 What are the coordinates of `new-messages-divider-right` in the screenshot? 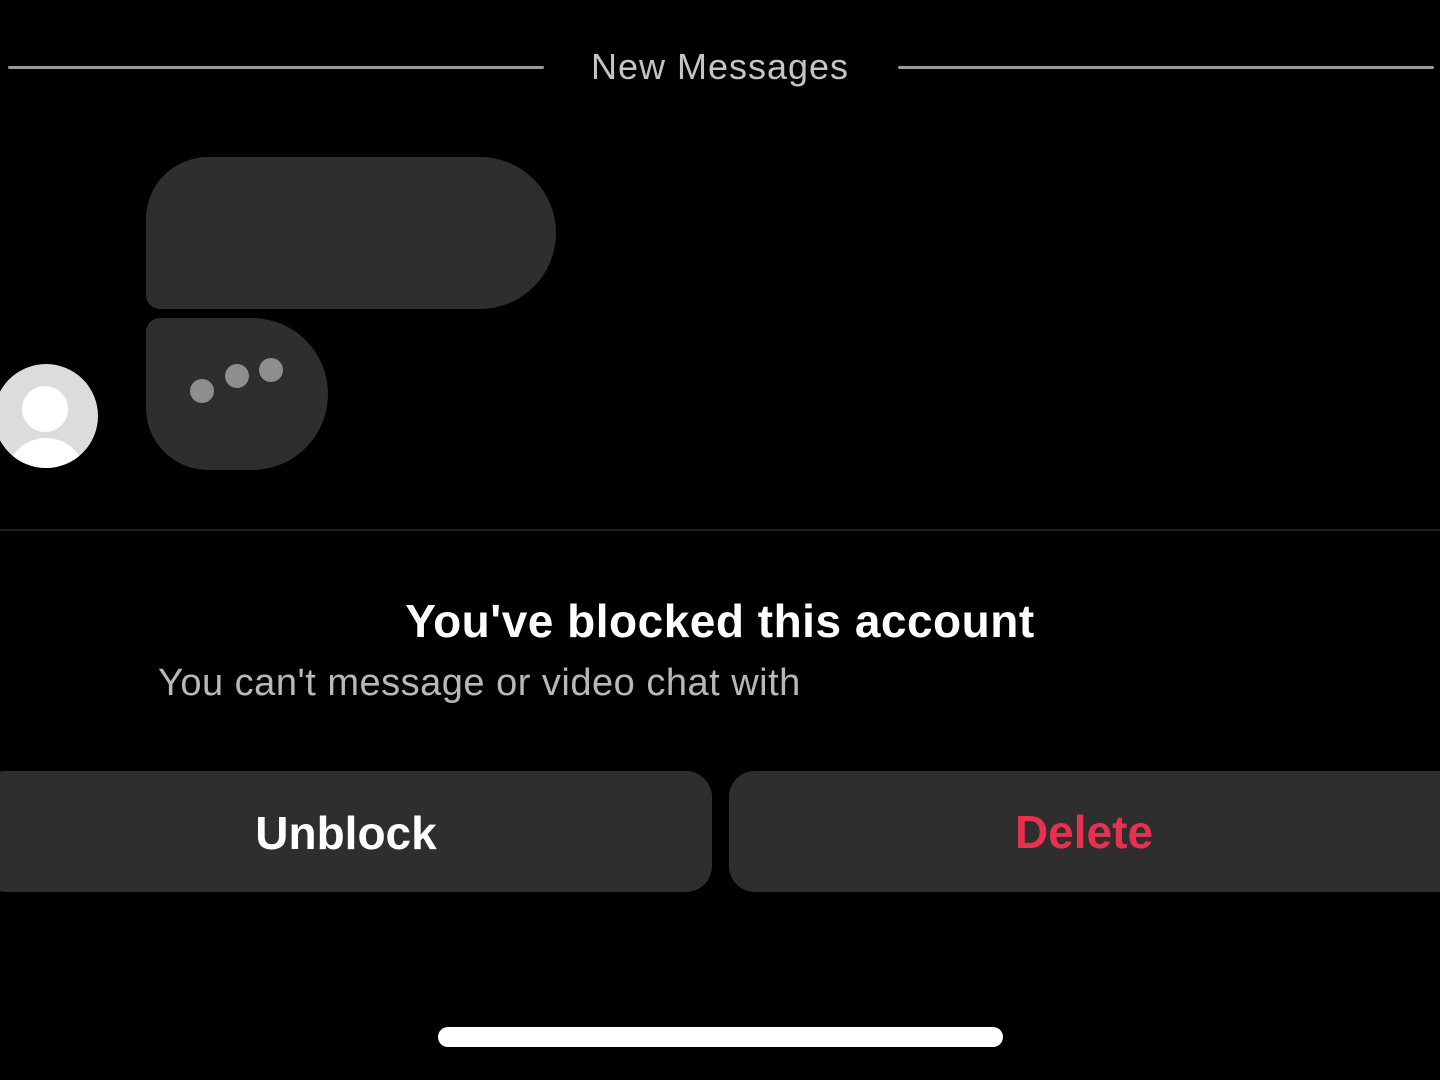 It's located at (1166, 67).